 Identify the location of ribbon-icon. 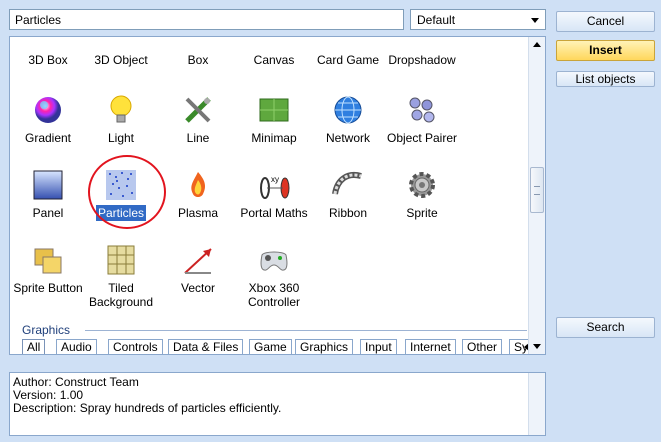
(348, 185).